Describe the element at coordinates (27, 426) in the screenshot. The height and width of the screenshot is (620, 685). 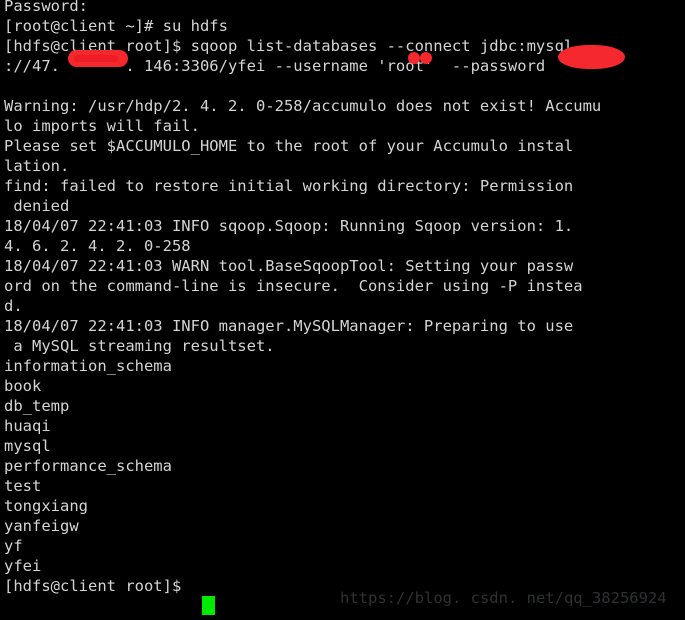
I see `database-list-item: huaqi` at that location.